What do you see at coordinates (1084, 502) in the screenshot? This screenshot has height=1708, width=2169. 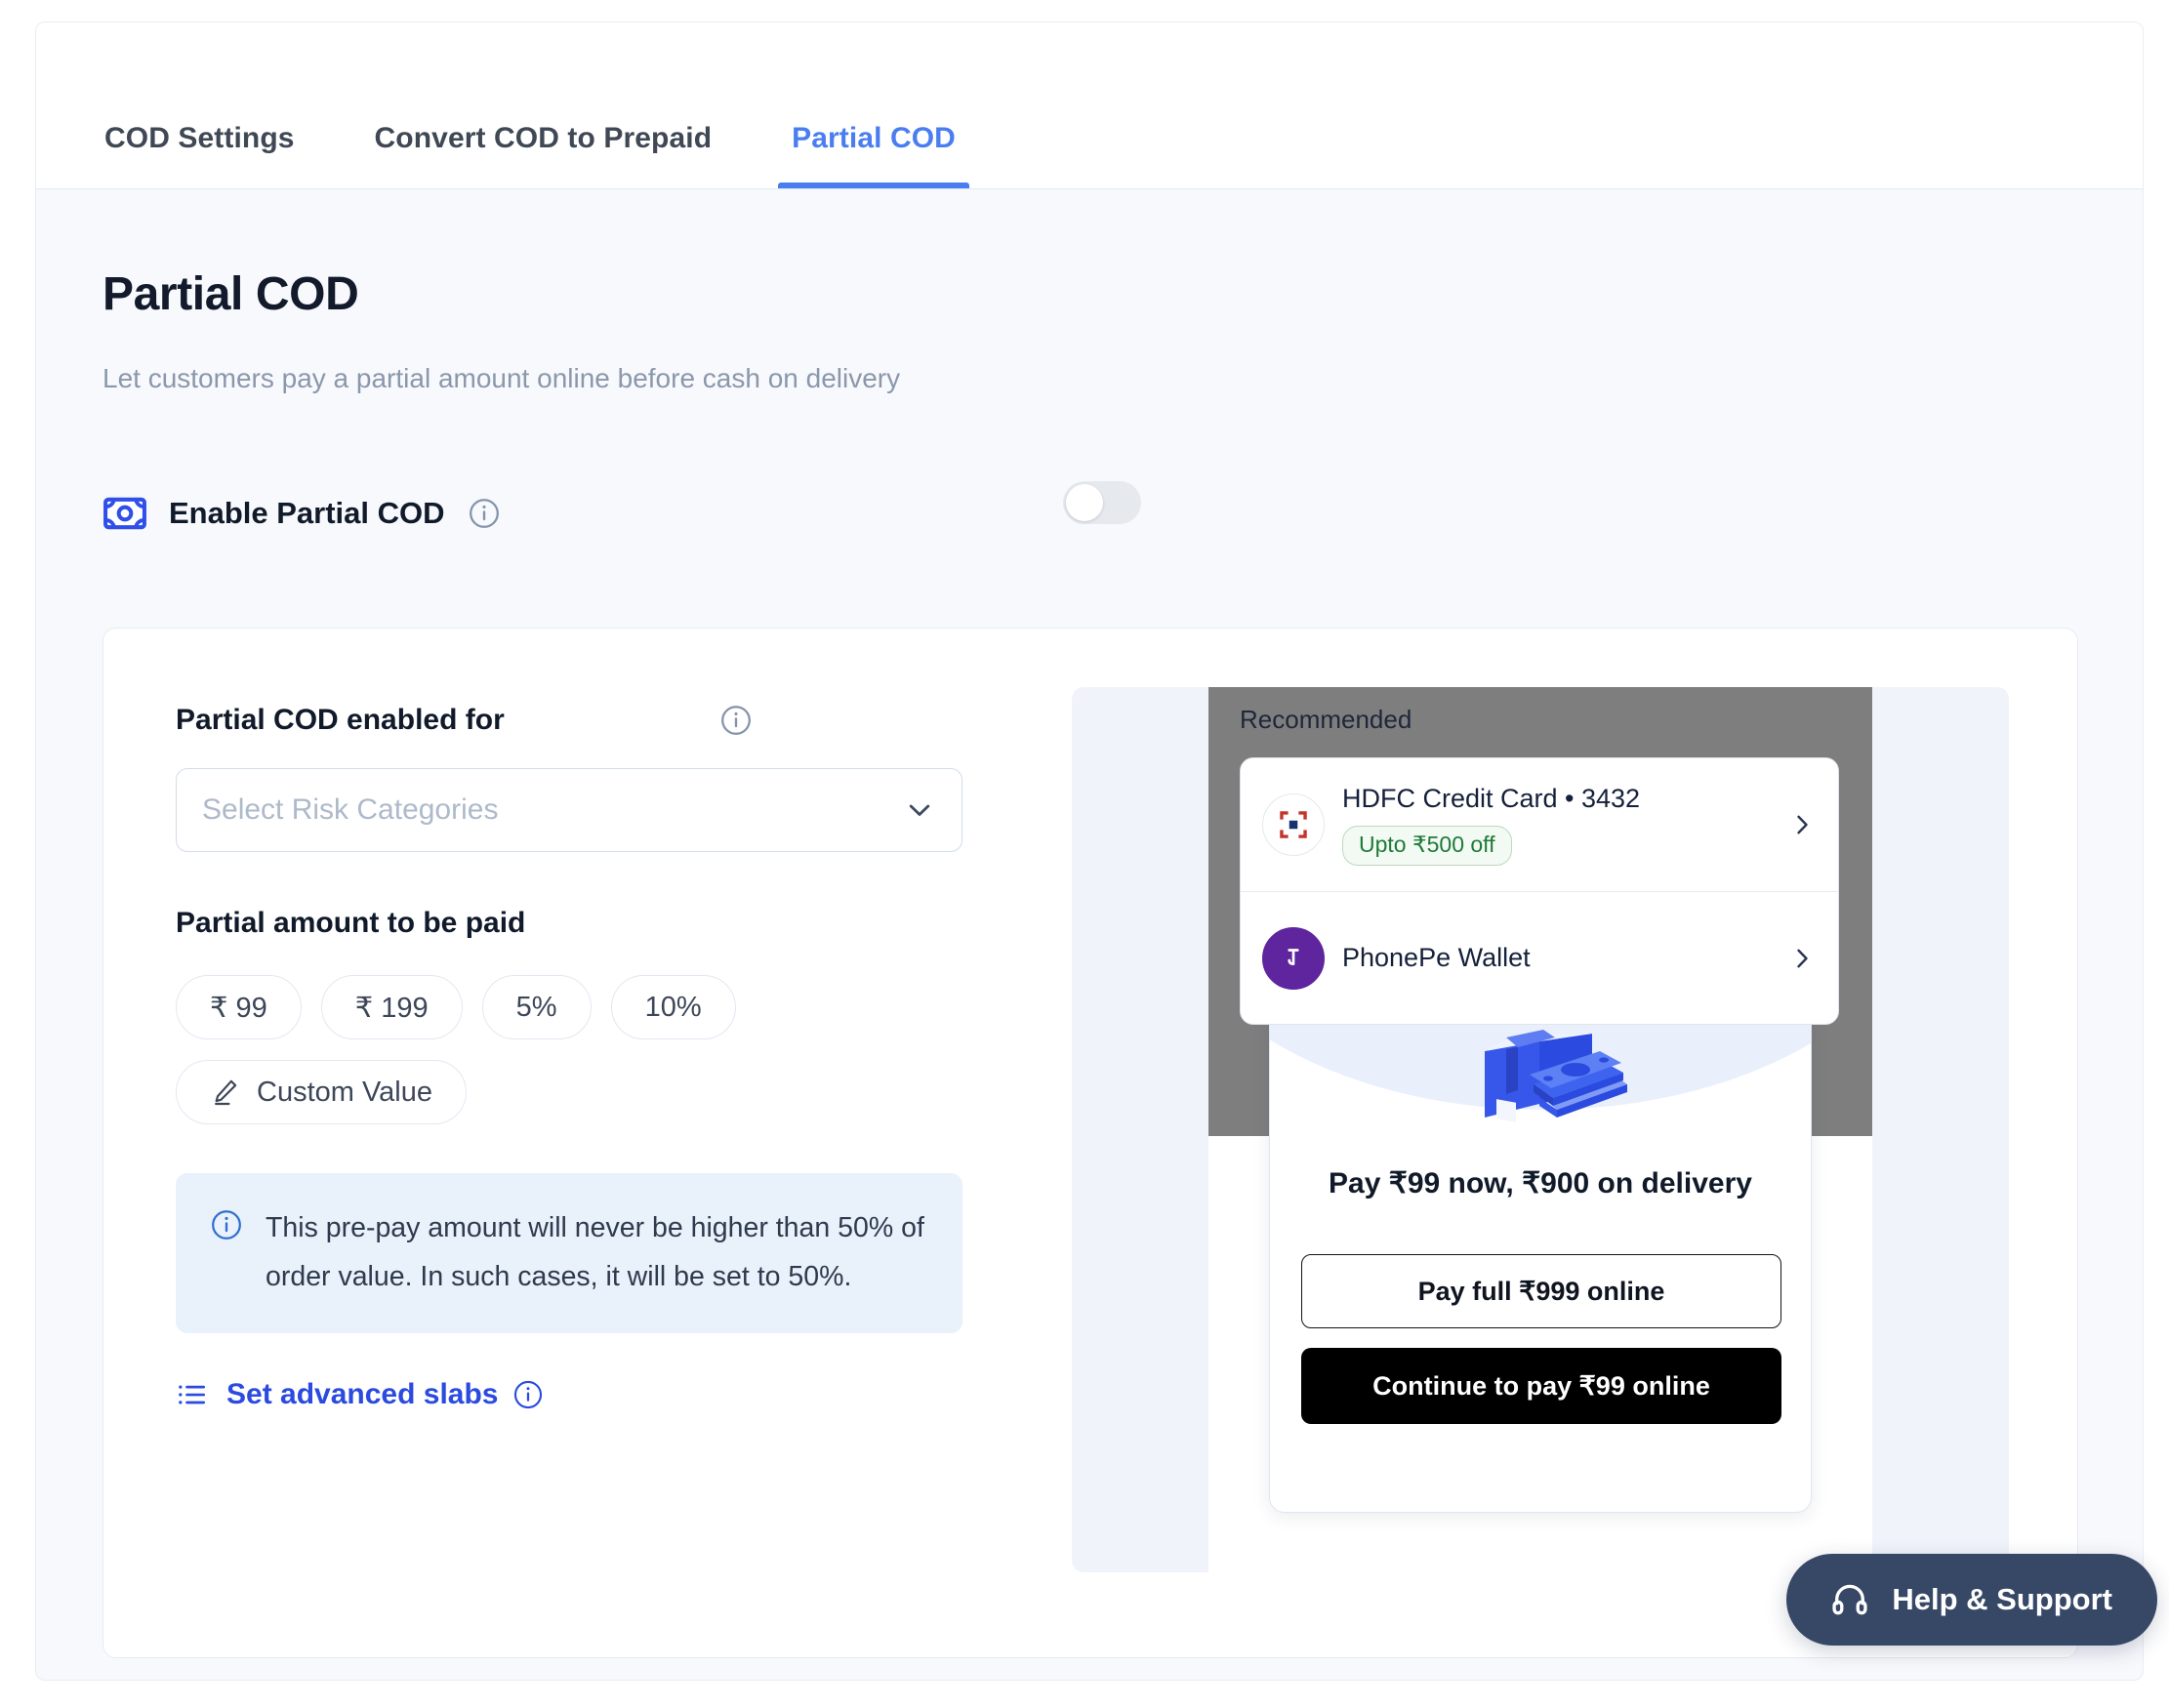 I see `toggle-knob` at bounding box center [1084, 502].